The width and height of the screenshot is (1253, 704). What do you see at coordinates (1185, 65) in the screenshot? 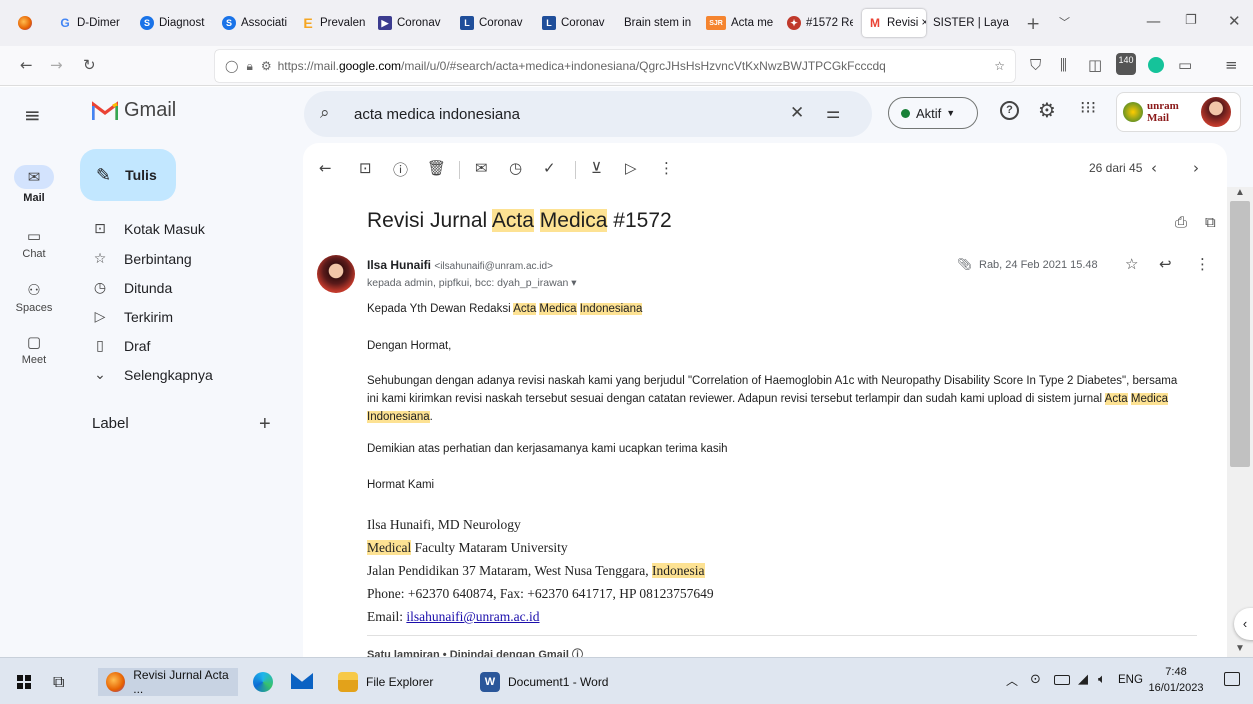
I see `reader-icon: ▭` at bounding box center [1185, 65].